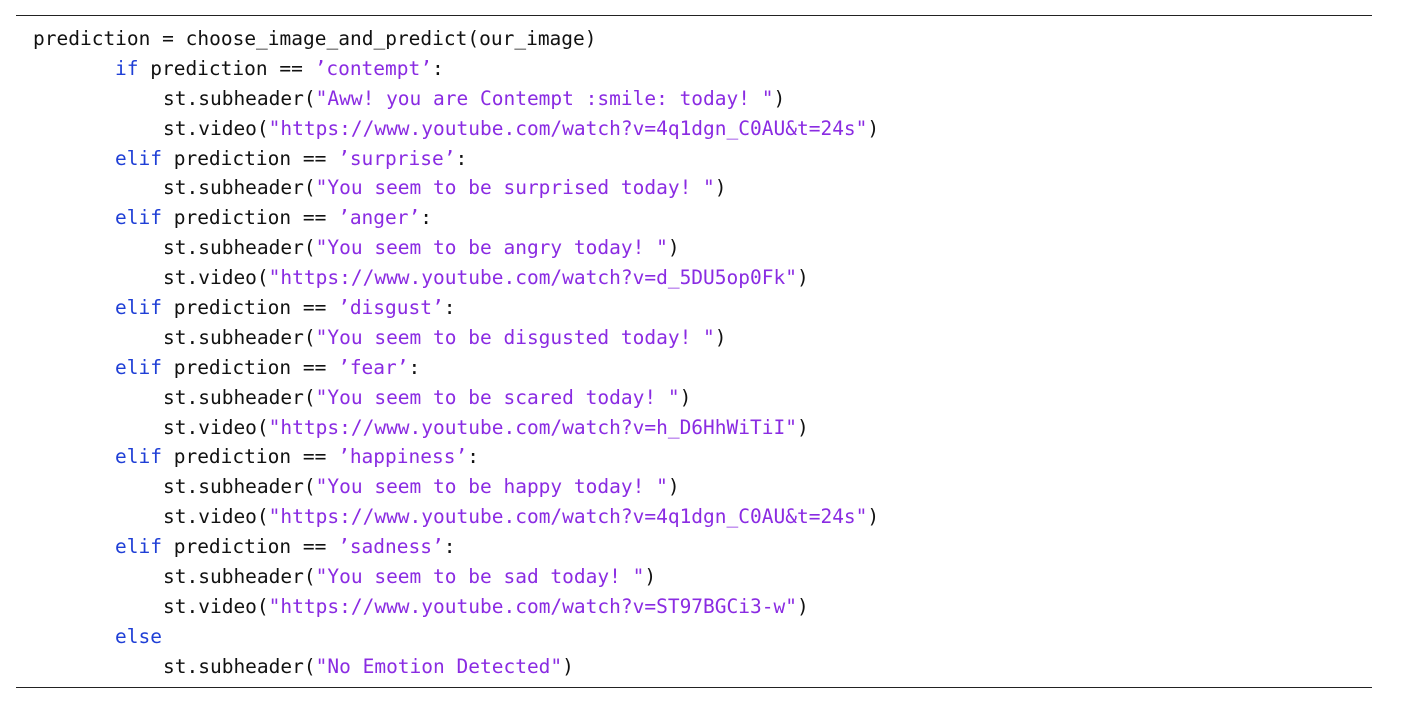 The height and width of the screenshot is (706, 1411). Describe the element at coordinates (373, 68) in the screenshot. I see `code-string: ’contempt’` at that location.